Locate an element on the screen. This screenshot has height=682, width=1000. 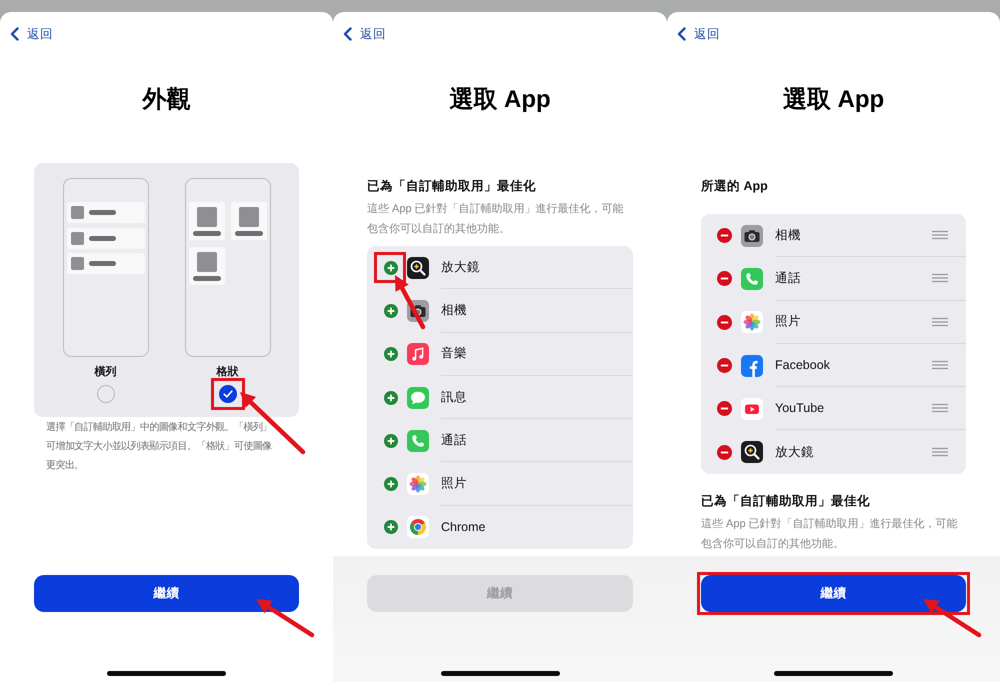
checkmark-icon is located at coordinates (227, 394).